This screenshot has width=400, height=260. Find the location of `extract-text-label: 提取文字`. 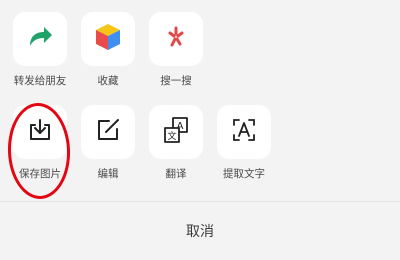

extract-text-label: 提取文字 is located at coordinates (244, 174).